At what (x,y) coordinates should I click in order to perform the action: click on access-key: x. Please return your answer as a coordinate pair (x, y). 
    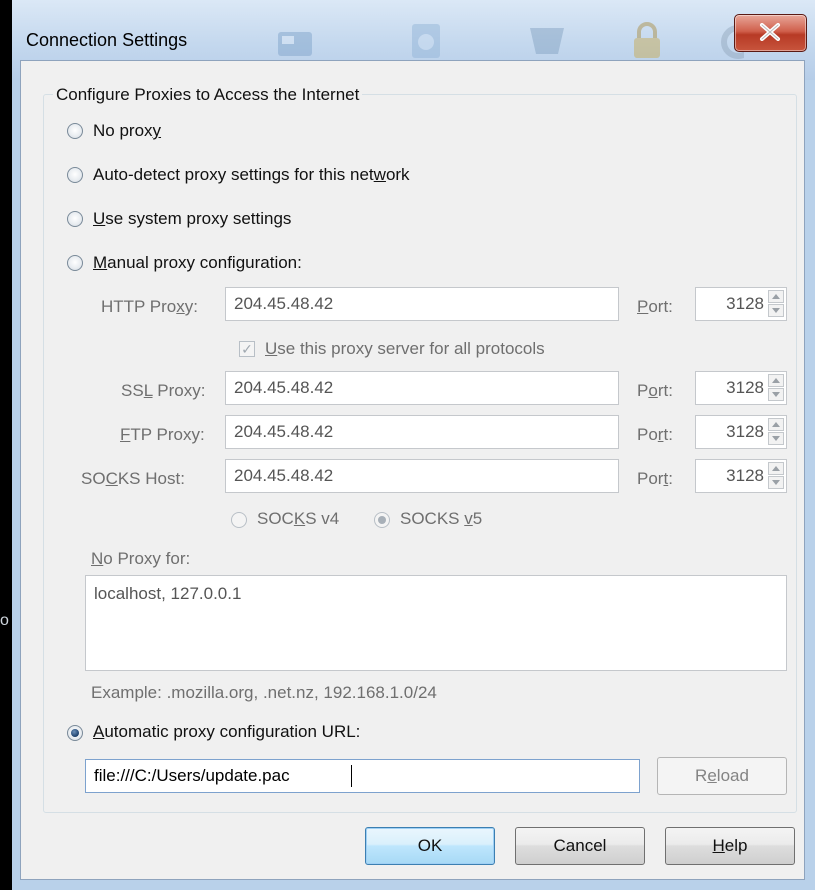
    Looking at the image, I should click on (180, 306).